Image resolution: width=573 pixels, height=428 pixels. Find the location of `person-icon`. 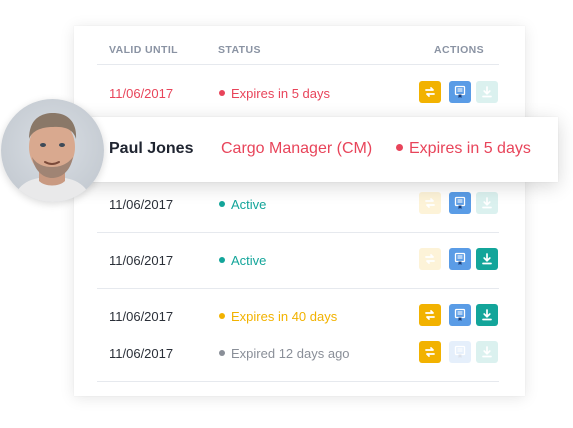

person-icon is located at coordinates (52, 157).